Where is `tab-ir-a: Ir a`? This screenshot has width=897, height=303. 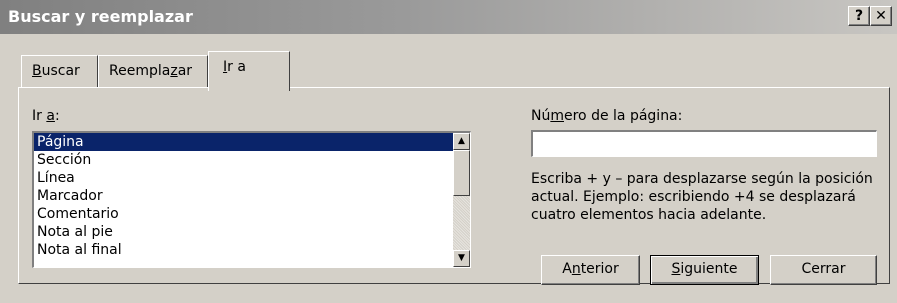 tab-ir-a: Ir a is located at coordinates (249, 71).